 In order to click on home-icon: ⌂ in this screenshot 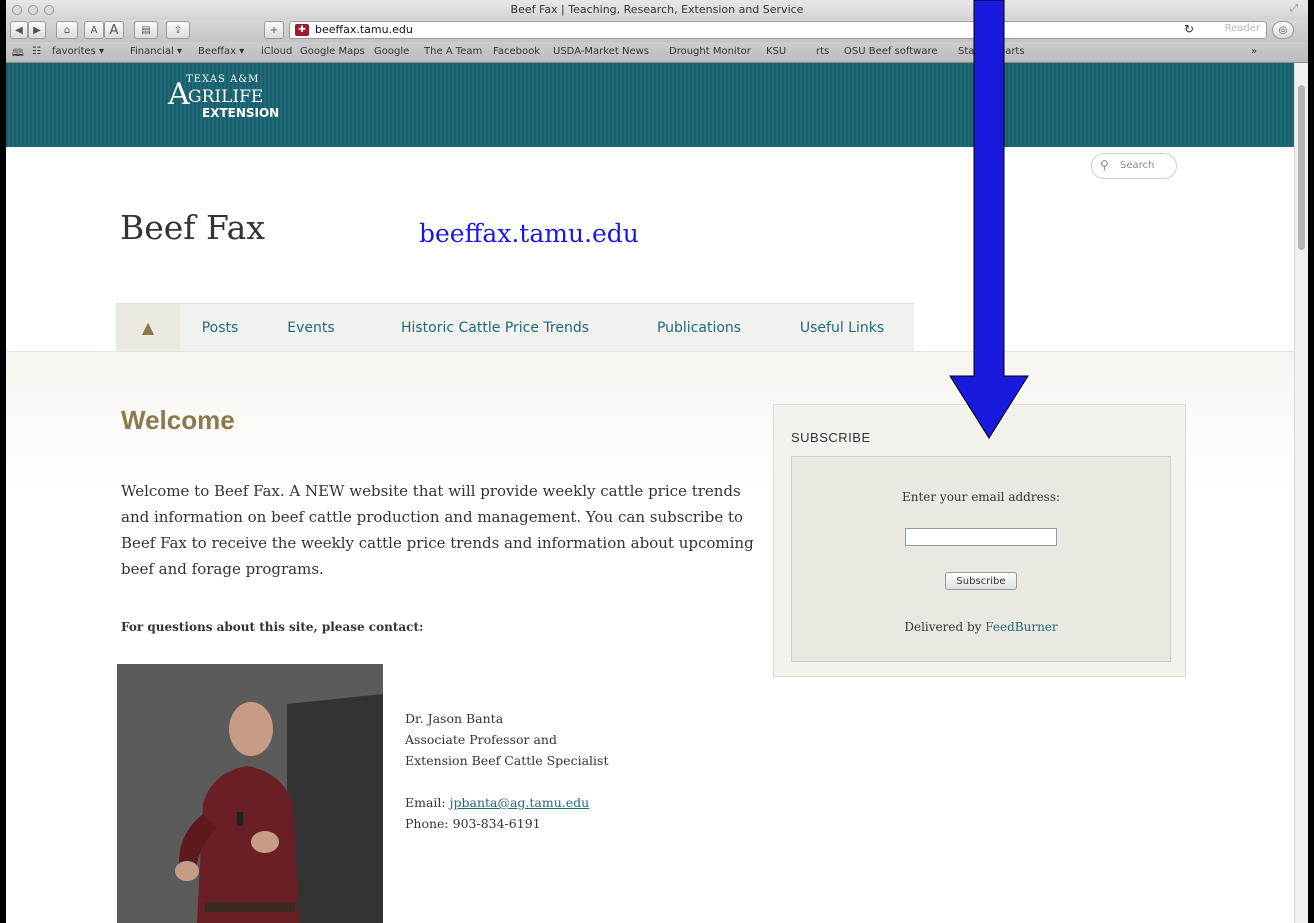, I will do `click(67, 30)`.